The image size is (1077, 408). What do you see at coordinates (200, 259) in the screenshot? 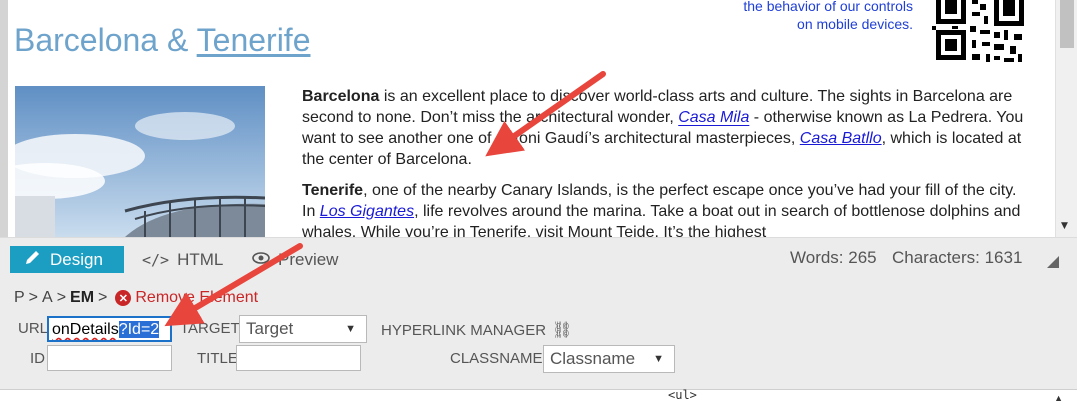
I see `tab-html-label: HTML` at bounding box center [200, 259].